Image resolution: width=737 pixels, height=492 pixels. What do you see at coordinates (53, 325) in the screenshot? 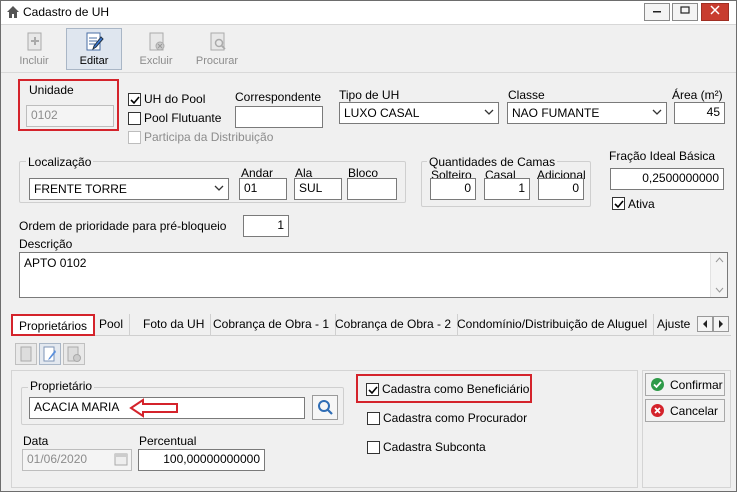
I see `tab-proprietarios: Proprietários` at bounding box center [53, 325].